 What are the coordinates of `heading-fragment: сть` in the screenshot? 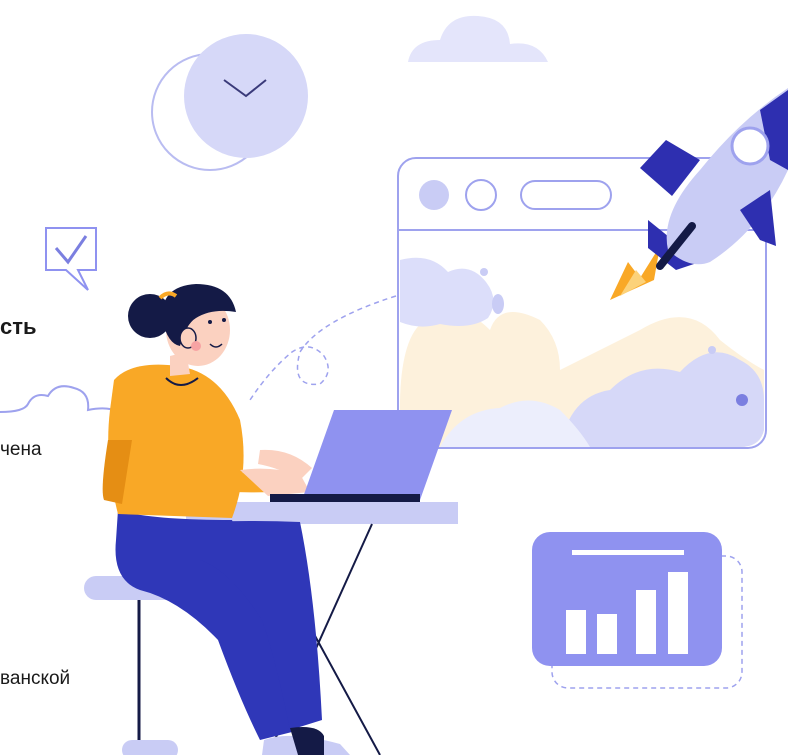 It's located at (18, 326).